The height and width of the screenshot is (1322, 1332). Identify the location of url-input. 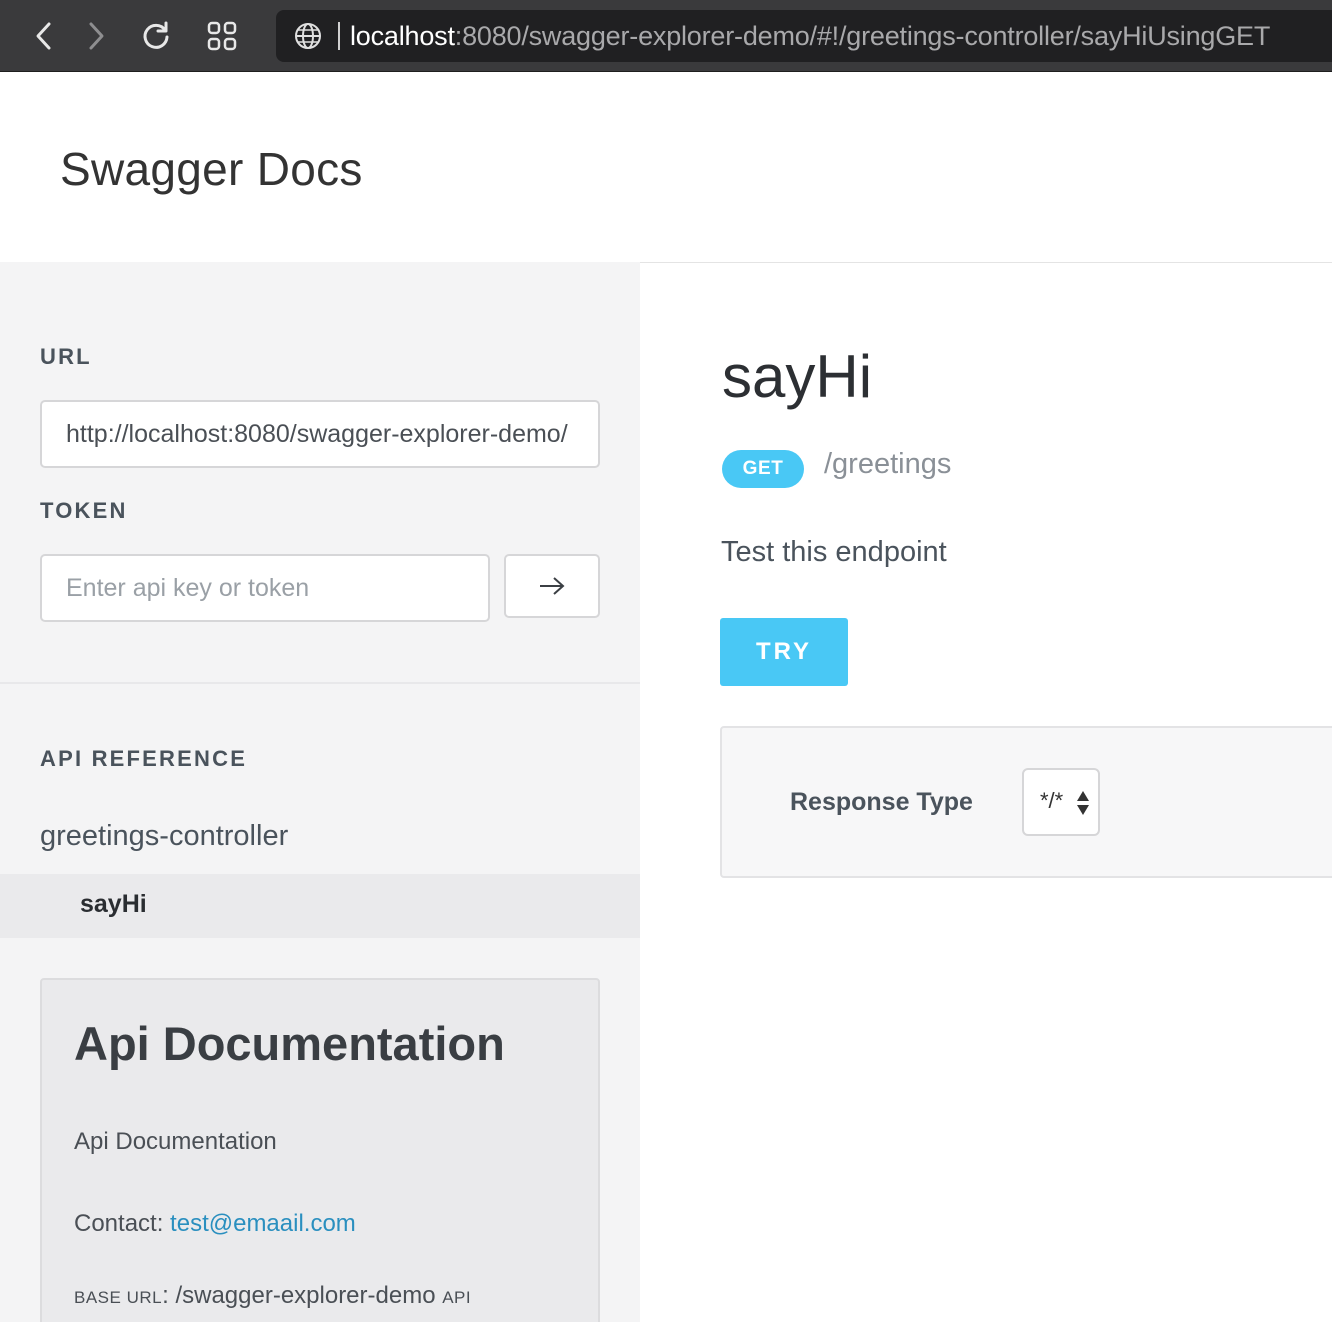
(320, 434).